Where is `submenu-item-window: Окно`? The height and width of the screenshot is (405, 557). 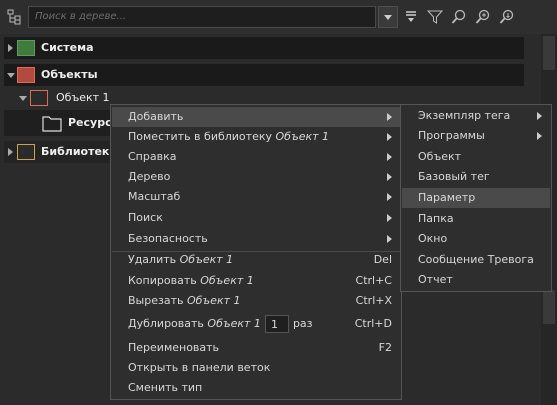
submenu-item-window: Окно is located at coordinates (476, 239).